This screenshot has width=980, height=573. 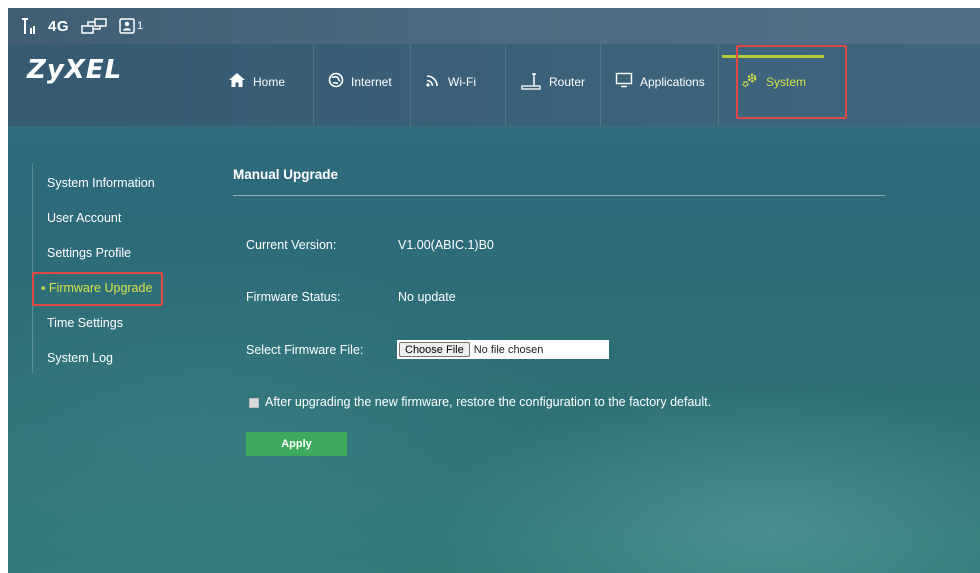 I want to click on nav-internet-label: Internet, so click(x=371, y=82).